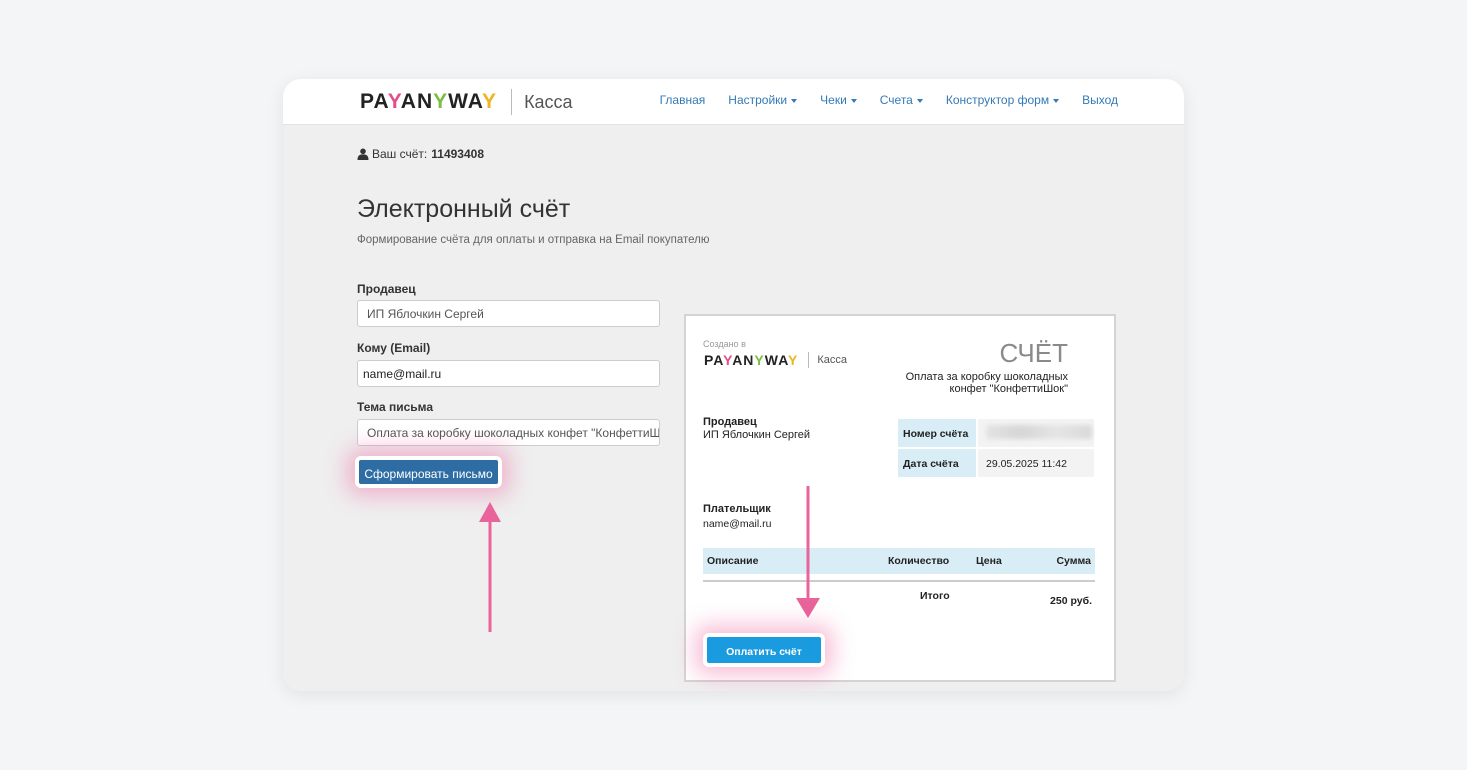 This screenshot has height=770, width=1467. What do you see at coordinates (808, 552) in the screenshot?
I see `arrow-down-icon` at bounding box center [808, 552].